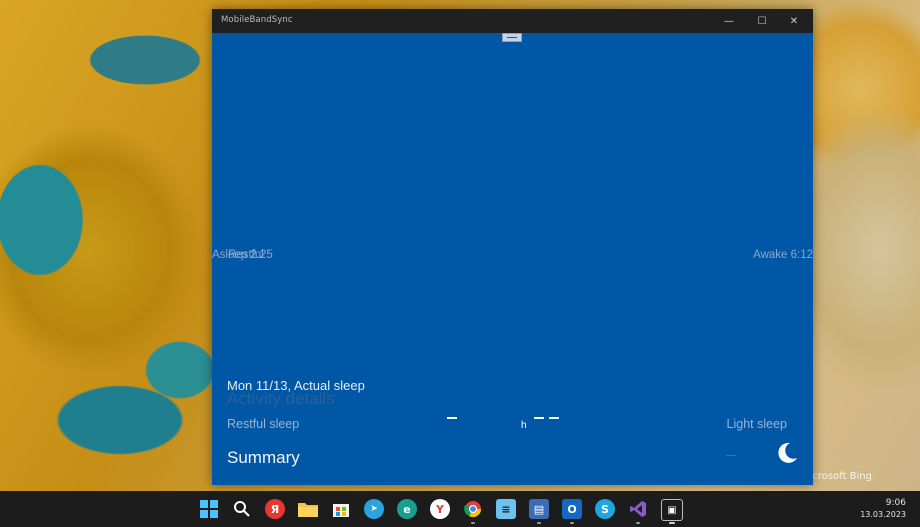  What do you see at coordinates (672, 523) in the screenshot?
I see `band-sync-active-indicator` at bounding box center [672, 523].